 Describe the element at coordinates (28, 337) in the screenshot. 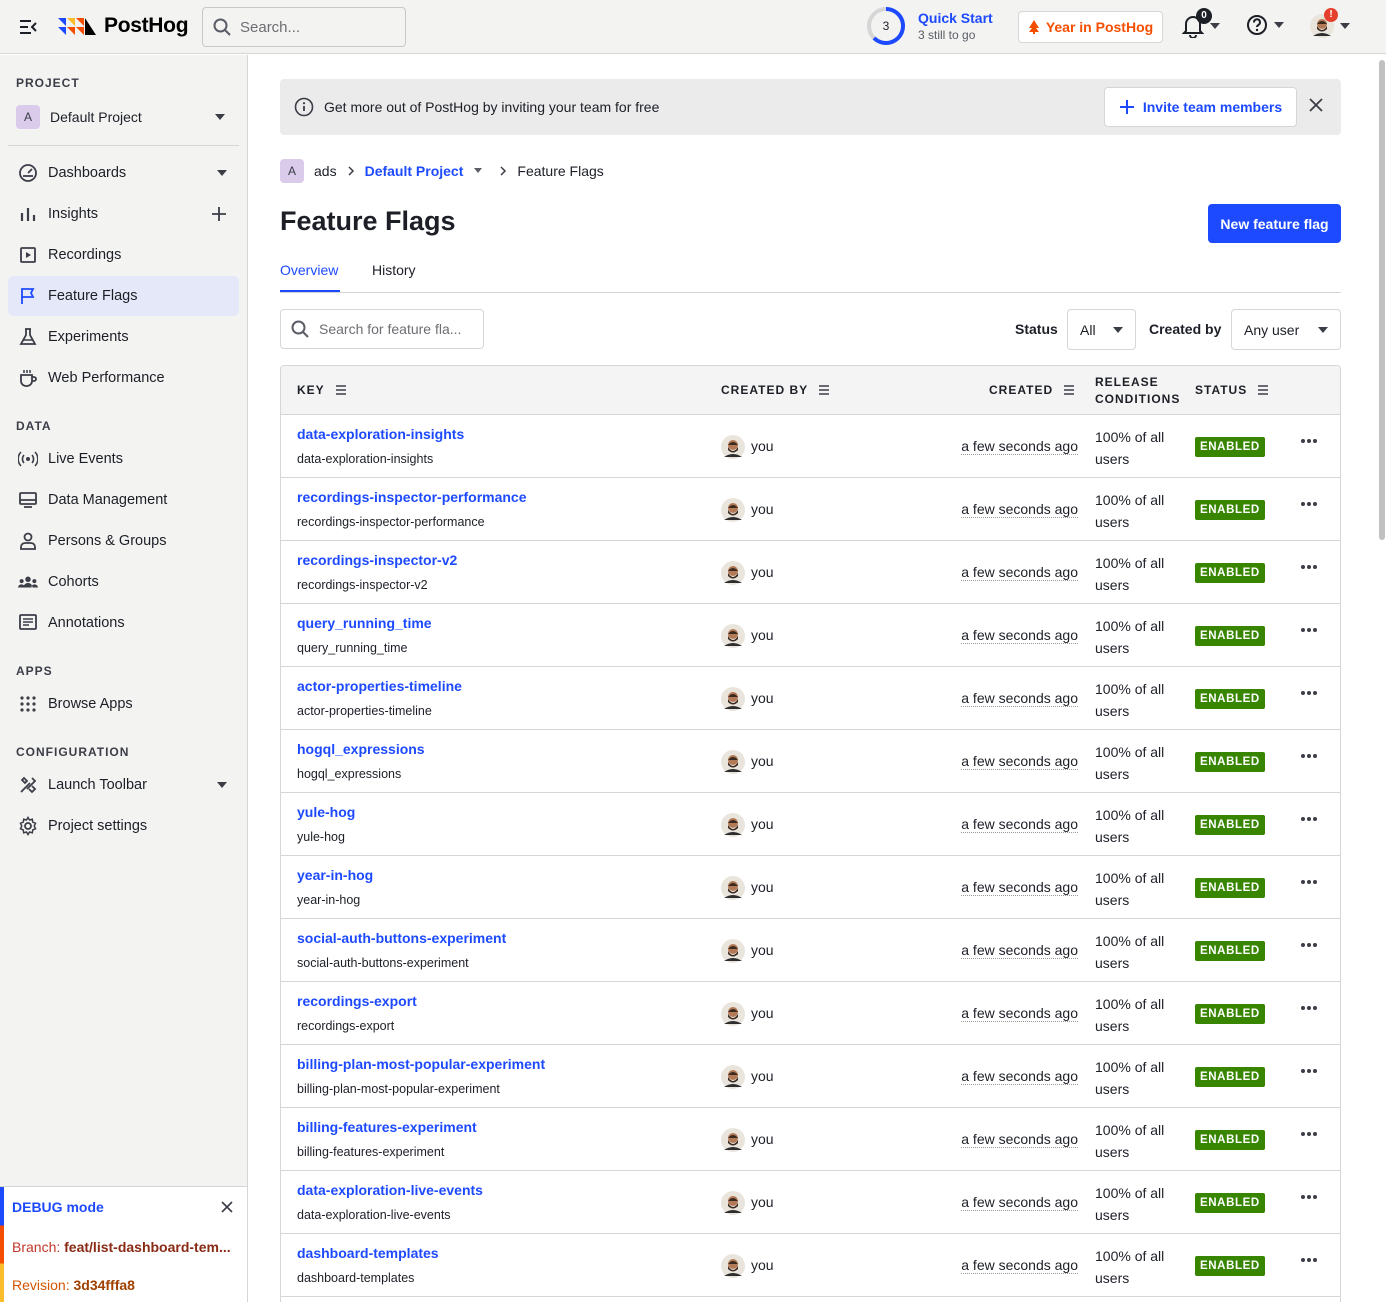

I see `flask-icon` at that location.